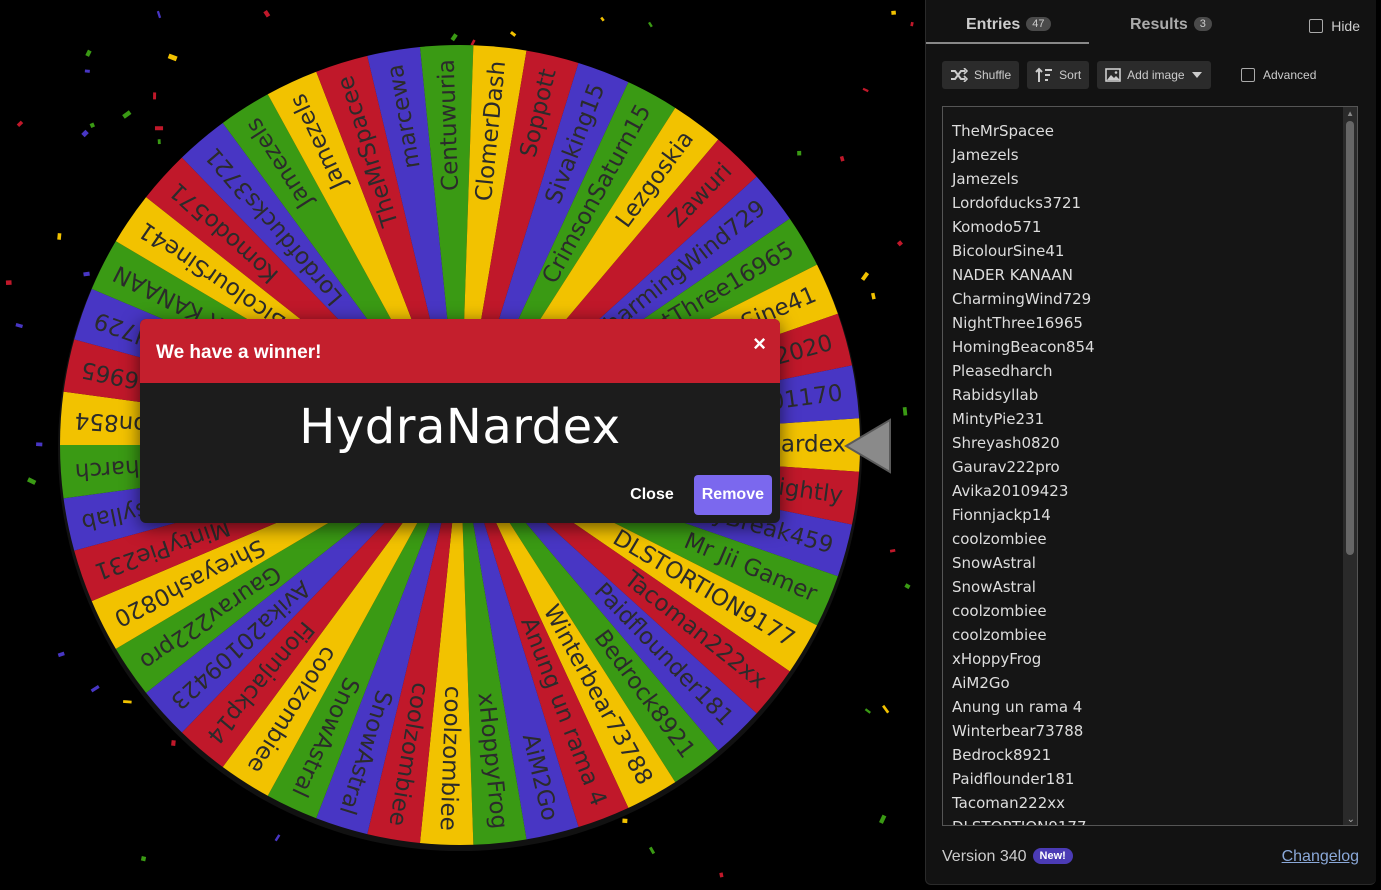  What do you see at coordinates (1023, 347) in the screenshot?
I see `entry-item: HomingBeacon854` at bounding box center [1023, 347].